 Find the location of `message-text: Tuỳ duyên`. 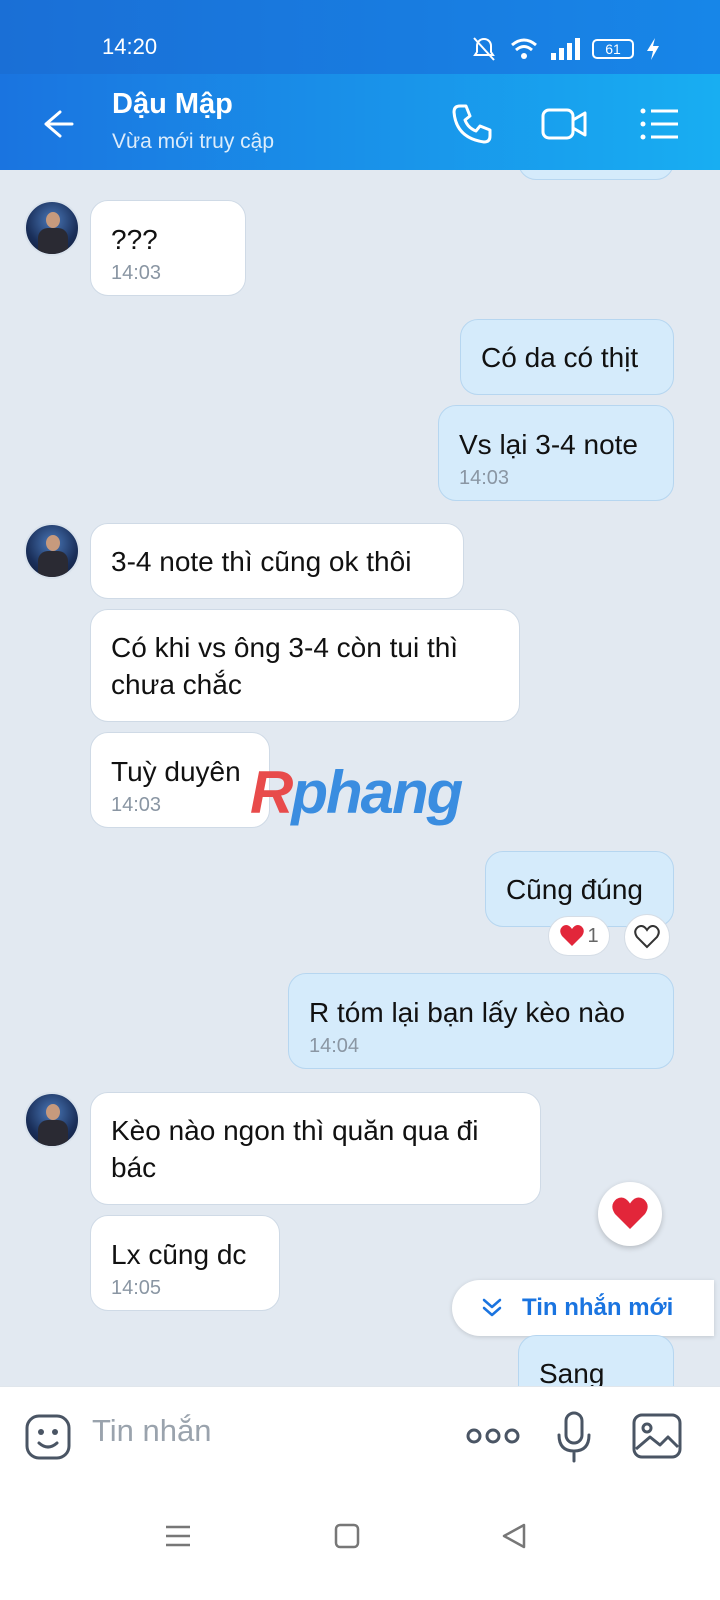

message-text: Tuỳ duyên is located at coordinates (176, 771).